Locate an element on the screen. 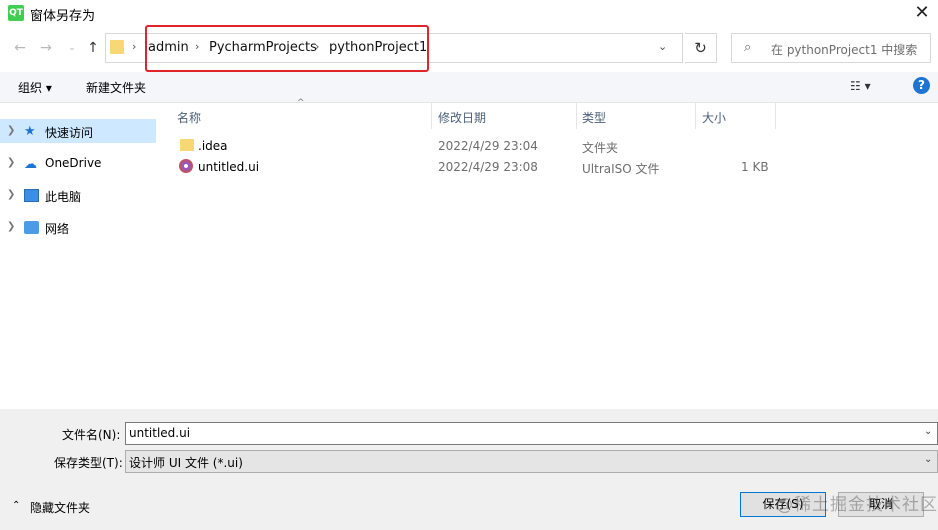 This screenshot has width=938, height=530. title-bar is located at coordinates (469, 14).